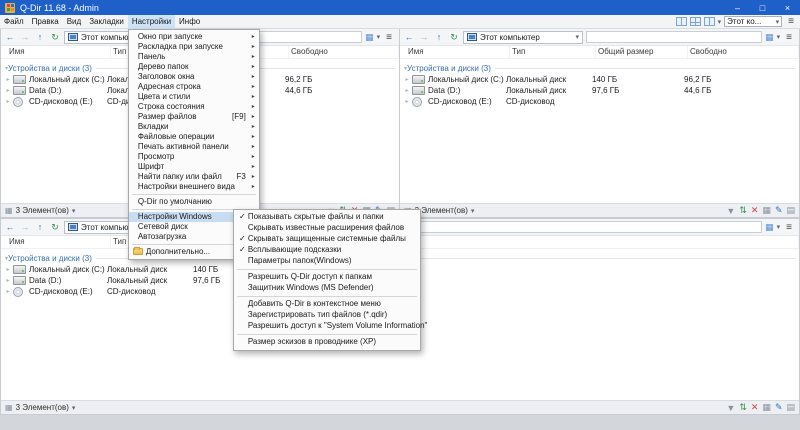  Describe the element at coordinates (599, 101) in the screenshot. I see `table-row: ▸ CD-дисковод (E:)CD-дисковод` at that location.